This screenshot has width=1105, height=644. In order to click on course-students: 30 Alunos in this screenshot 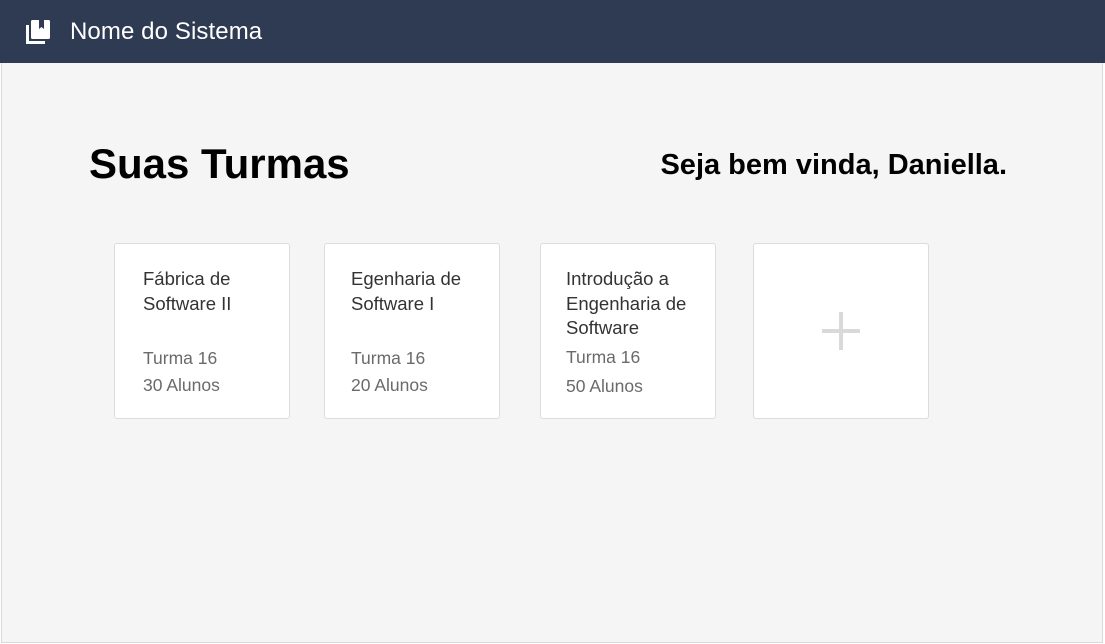, I will do `click(181, 385)`.